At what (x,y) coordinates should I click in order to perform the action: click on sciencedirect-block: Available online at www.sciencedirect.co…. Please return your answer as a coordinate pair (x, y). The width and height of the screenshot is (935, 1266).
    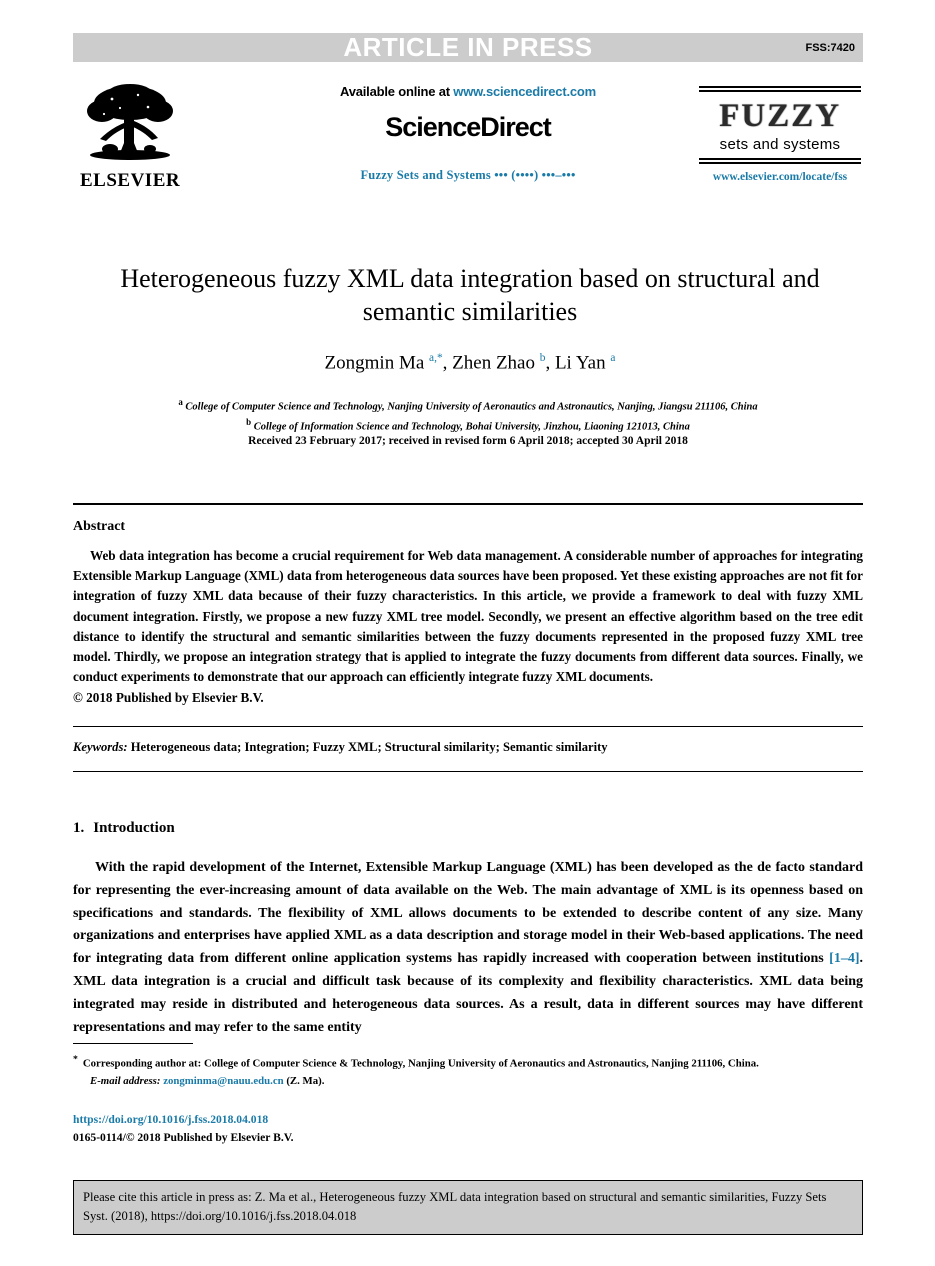
    Looking at the image, I should click on (468, 133).